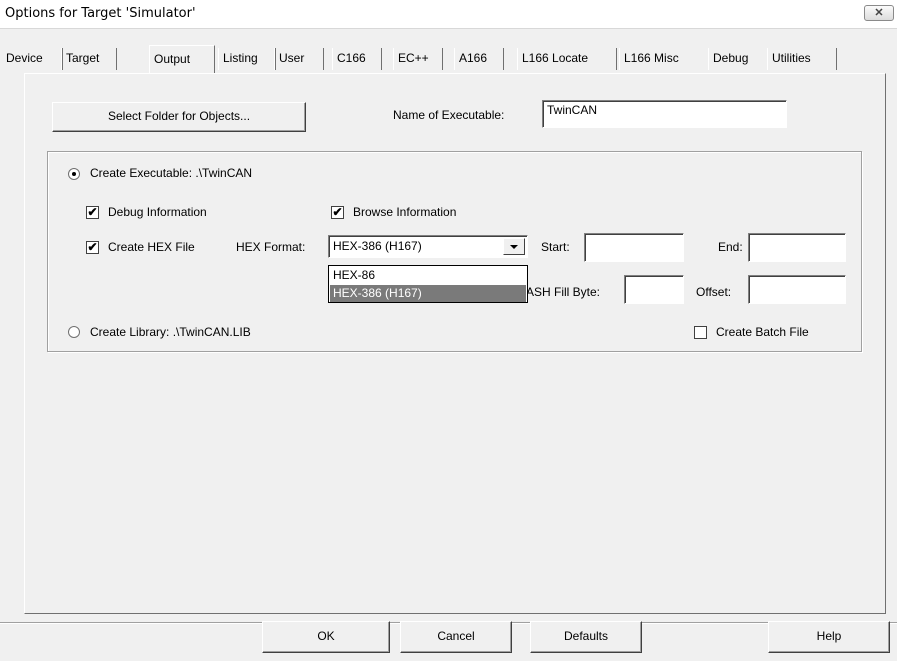  I want to click on hex-format-select: HEX-386 (H167), so click(428, 246).